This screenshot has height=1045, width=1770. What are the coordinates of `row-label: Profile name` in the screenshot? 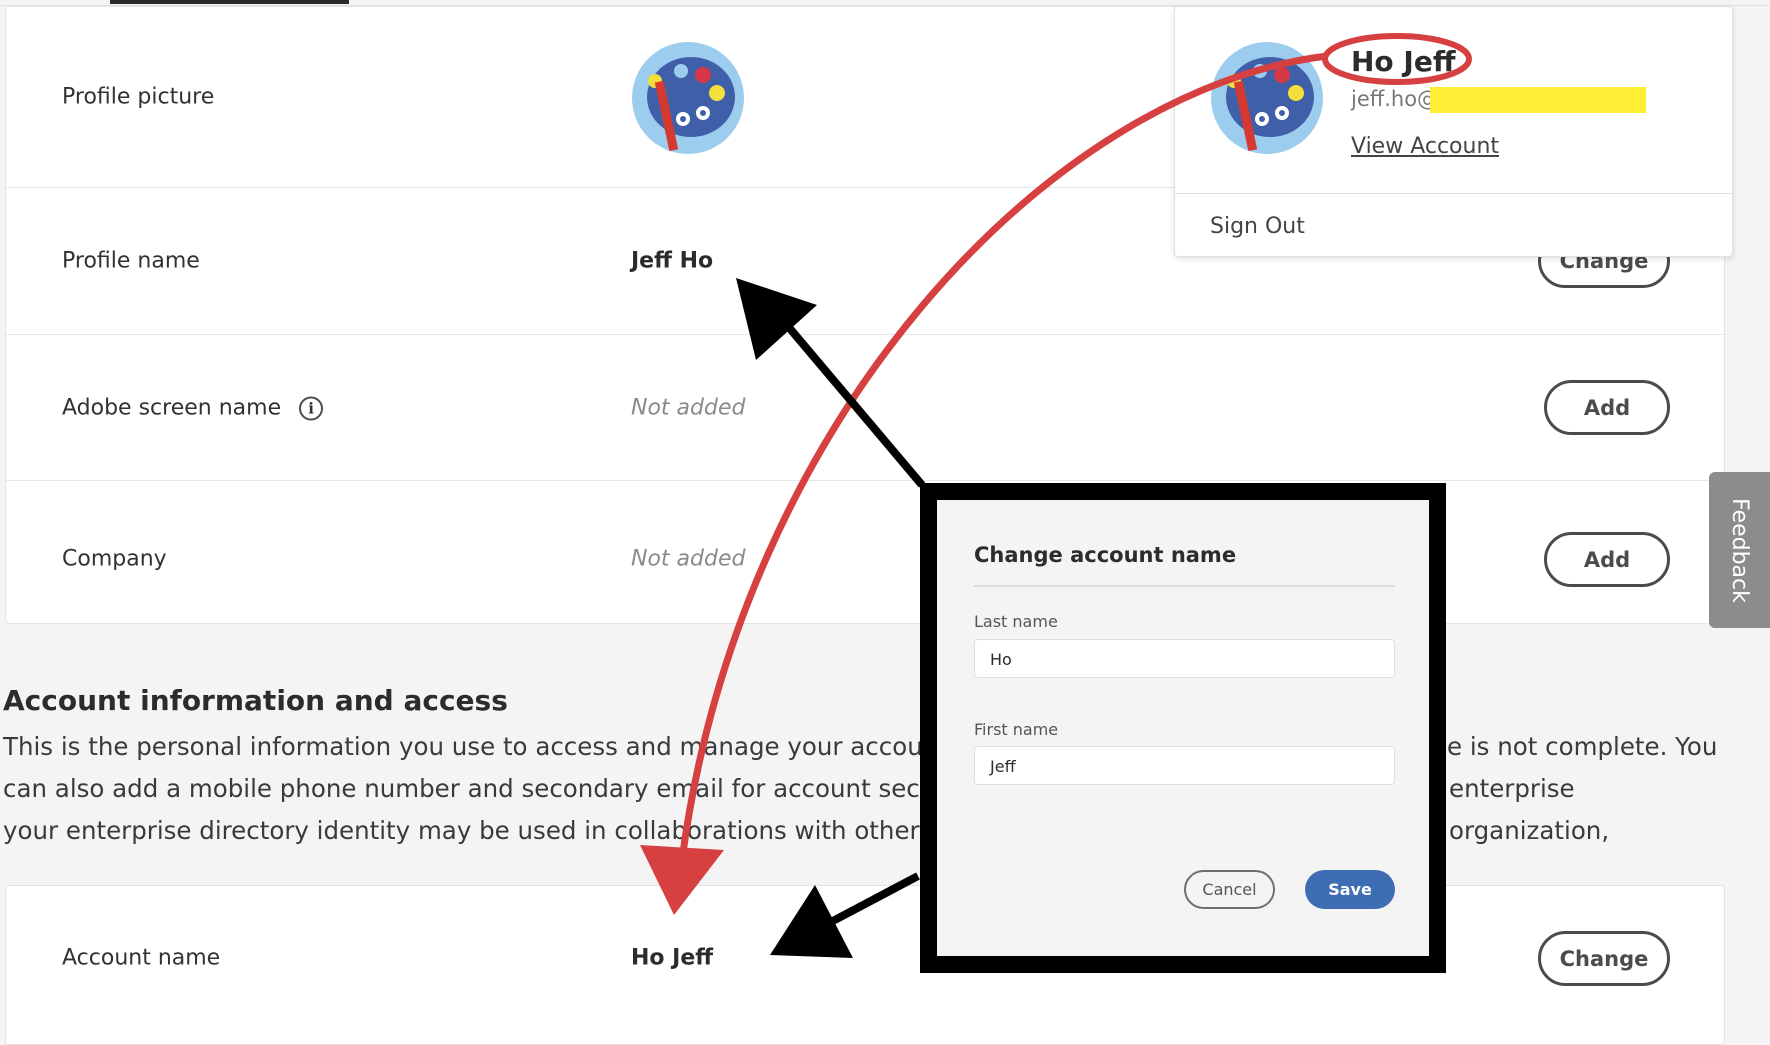 It's located at (131, 261).